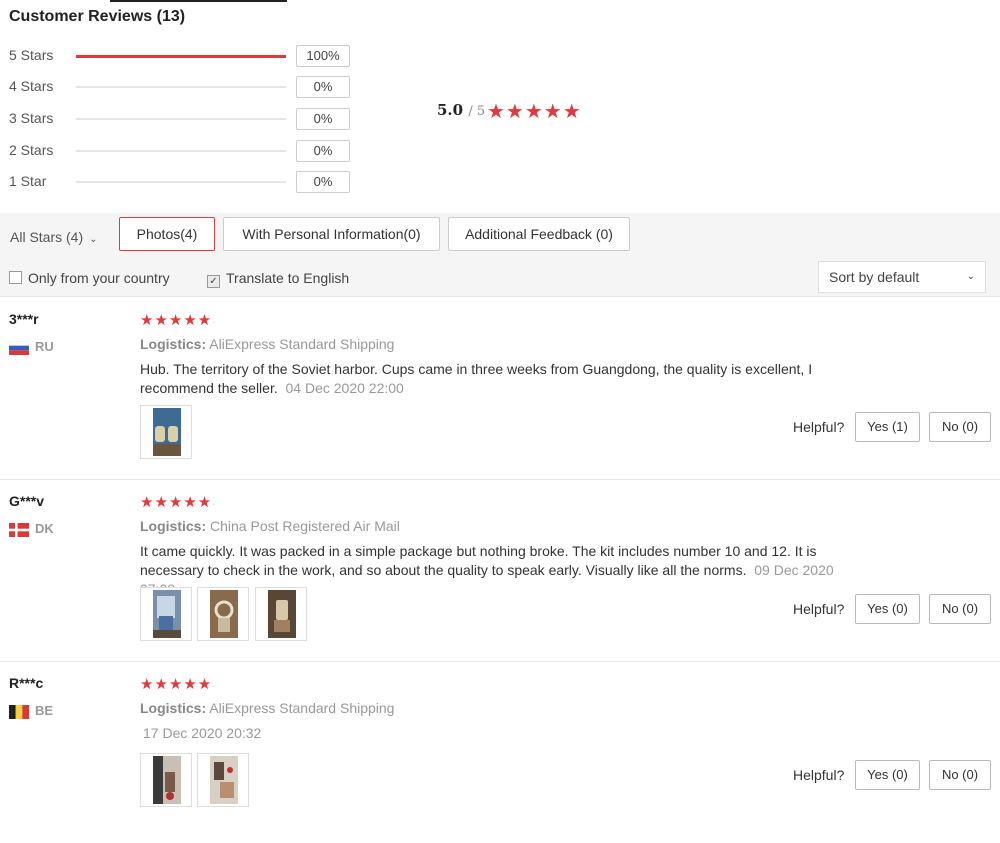 The width and height of the screenshot is (1000, 843). What do you see at coordinates (28, 181) in the screenshot?
I see `histogram-label: 1 Star` at bounding box center [28, 181].